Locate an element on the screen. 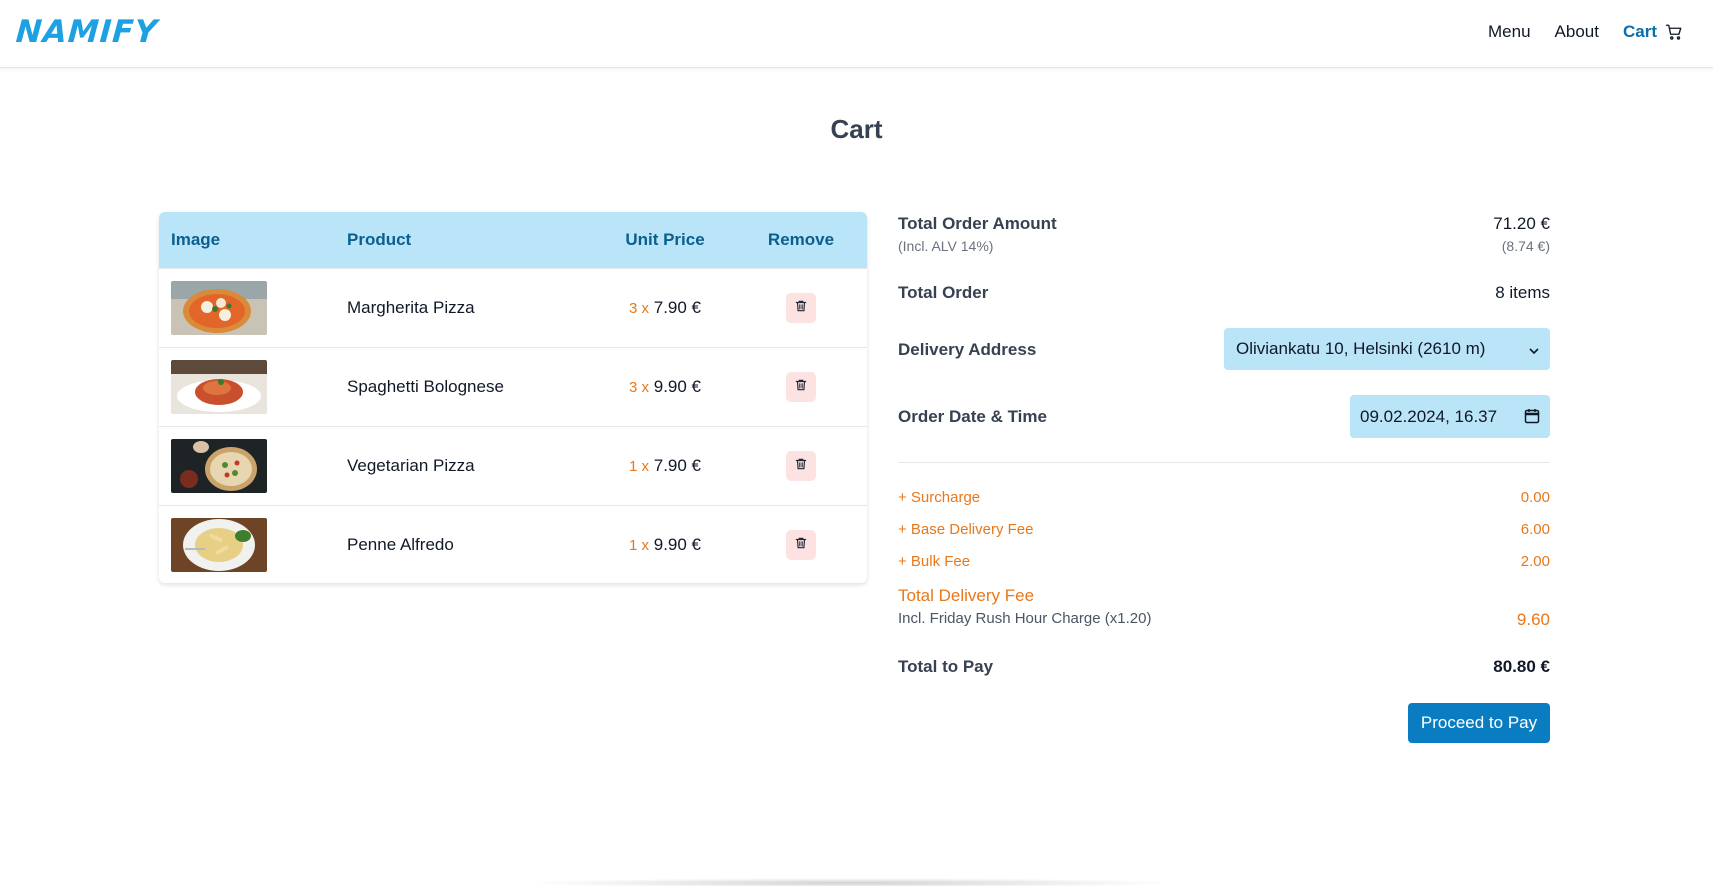  header-product: Product is located at coordinates (379, 239).